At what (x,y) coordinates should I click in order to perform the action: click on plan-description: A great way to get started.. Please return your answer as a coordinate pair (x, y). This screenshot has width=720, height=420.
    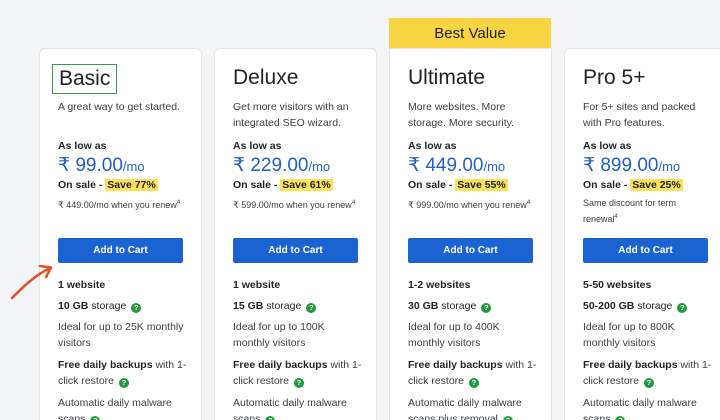
    Looking at the image, I should click on (119, 107).